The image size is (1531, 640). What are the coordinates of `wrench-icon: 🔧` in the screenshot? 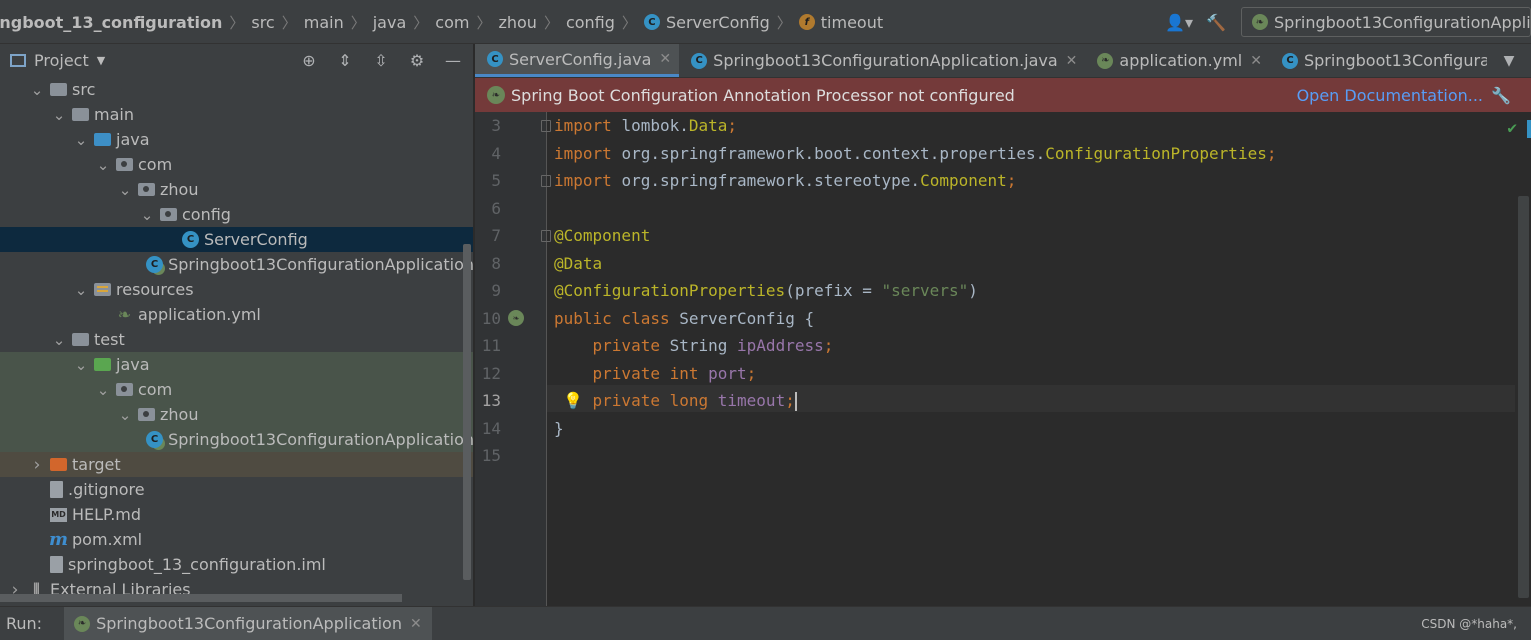 It's located at (1501, 95).